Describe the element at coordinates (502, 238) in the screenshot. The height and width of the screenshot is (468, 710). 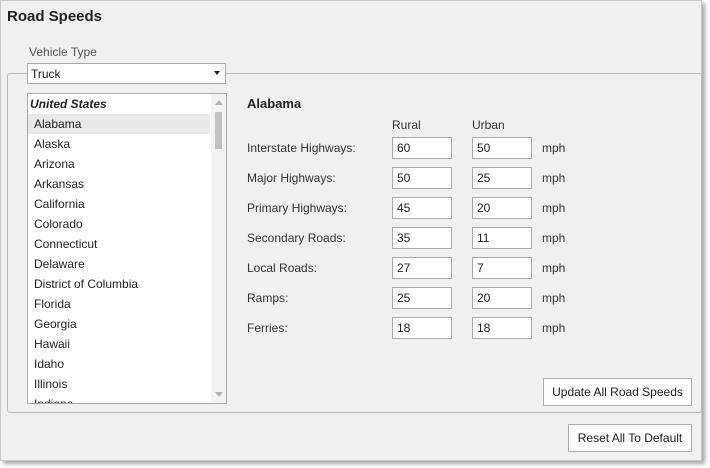
I see `urban-speed-input: 11` at that location.